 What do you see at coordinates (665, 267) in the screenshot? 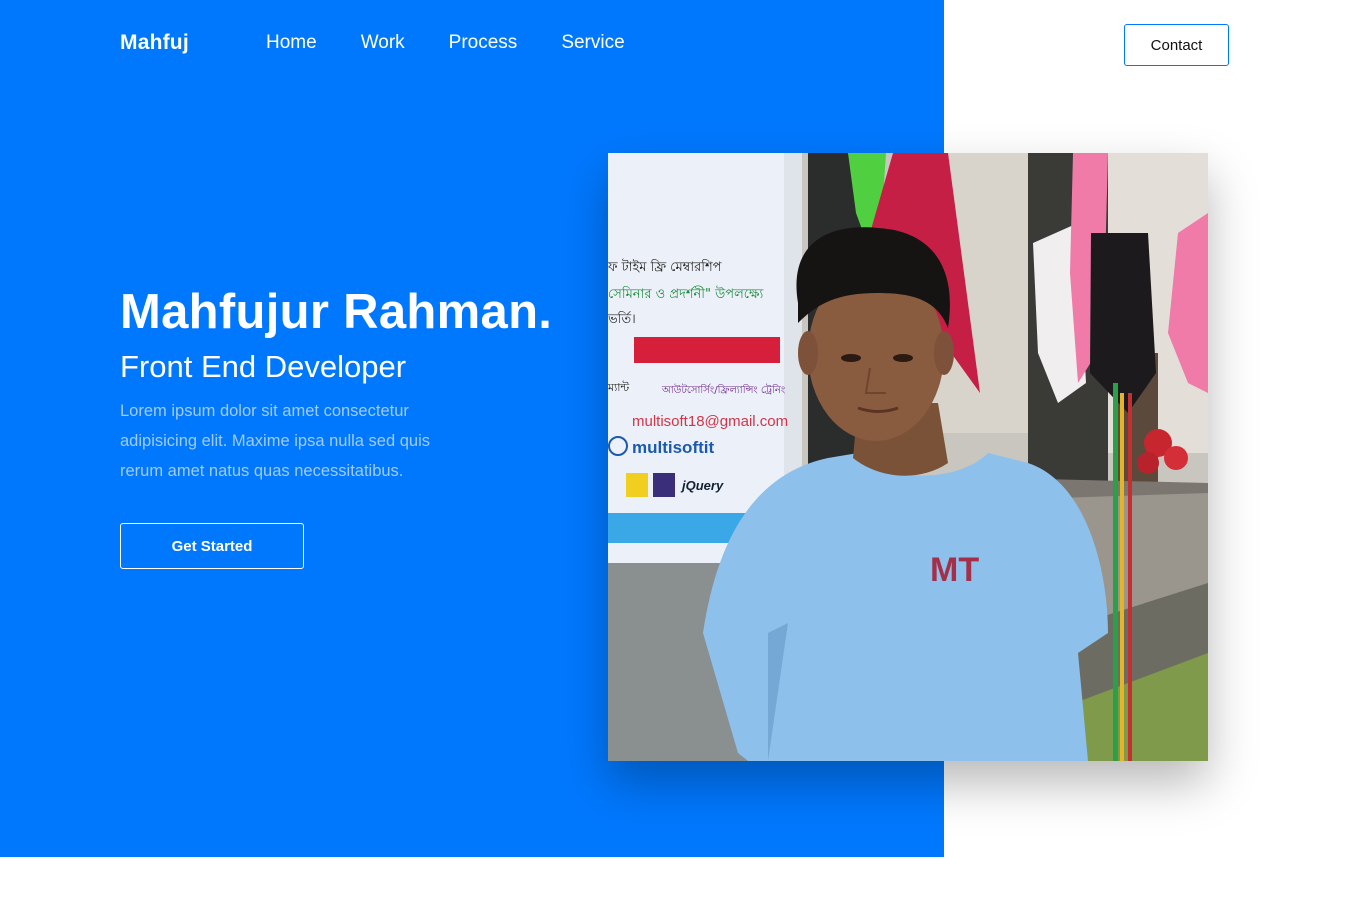
I see `banner-text-line-1: ফ টাইম ফ্রি মেম্বারশিপ` at bounding box center [665, 267].